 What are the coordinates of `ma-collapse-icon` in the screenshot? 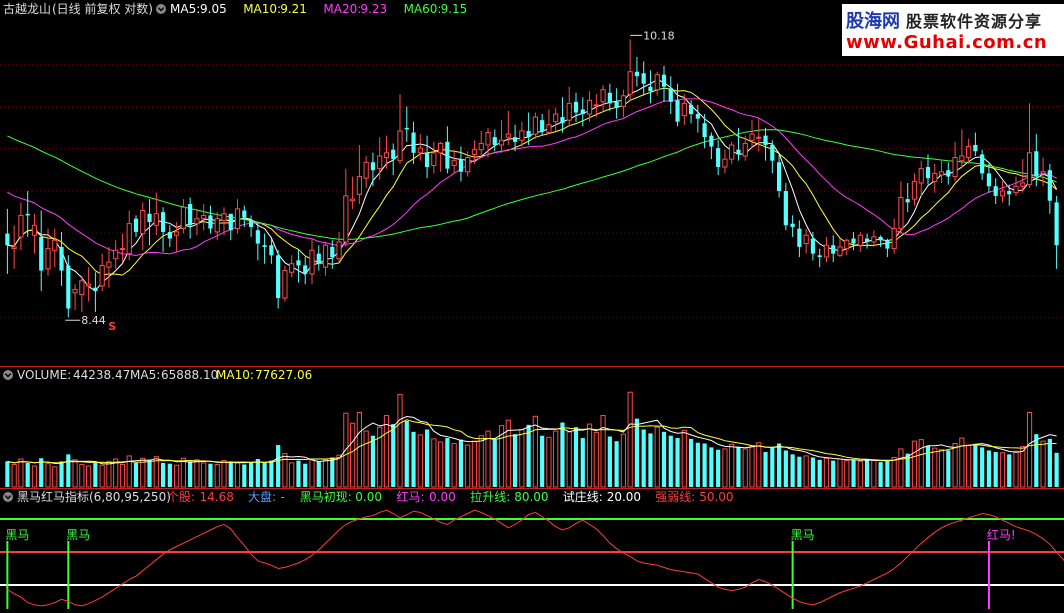 It's located at (161, 9).